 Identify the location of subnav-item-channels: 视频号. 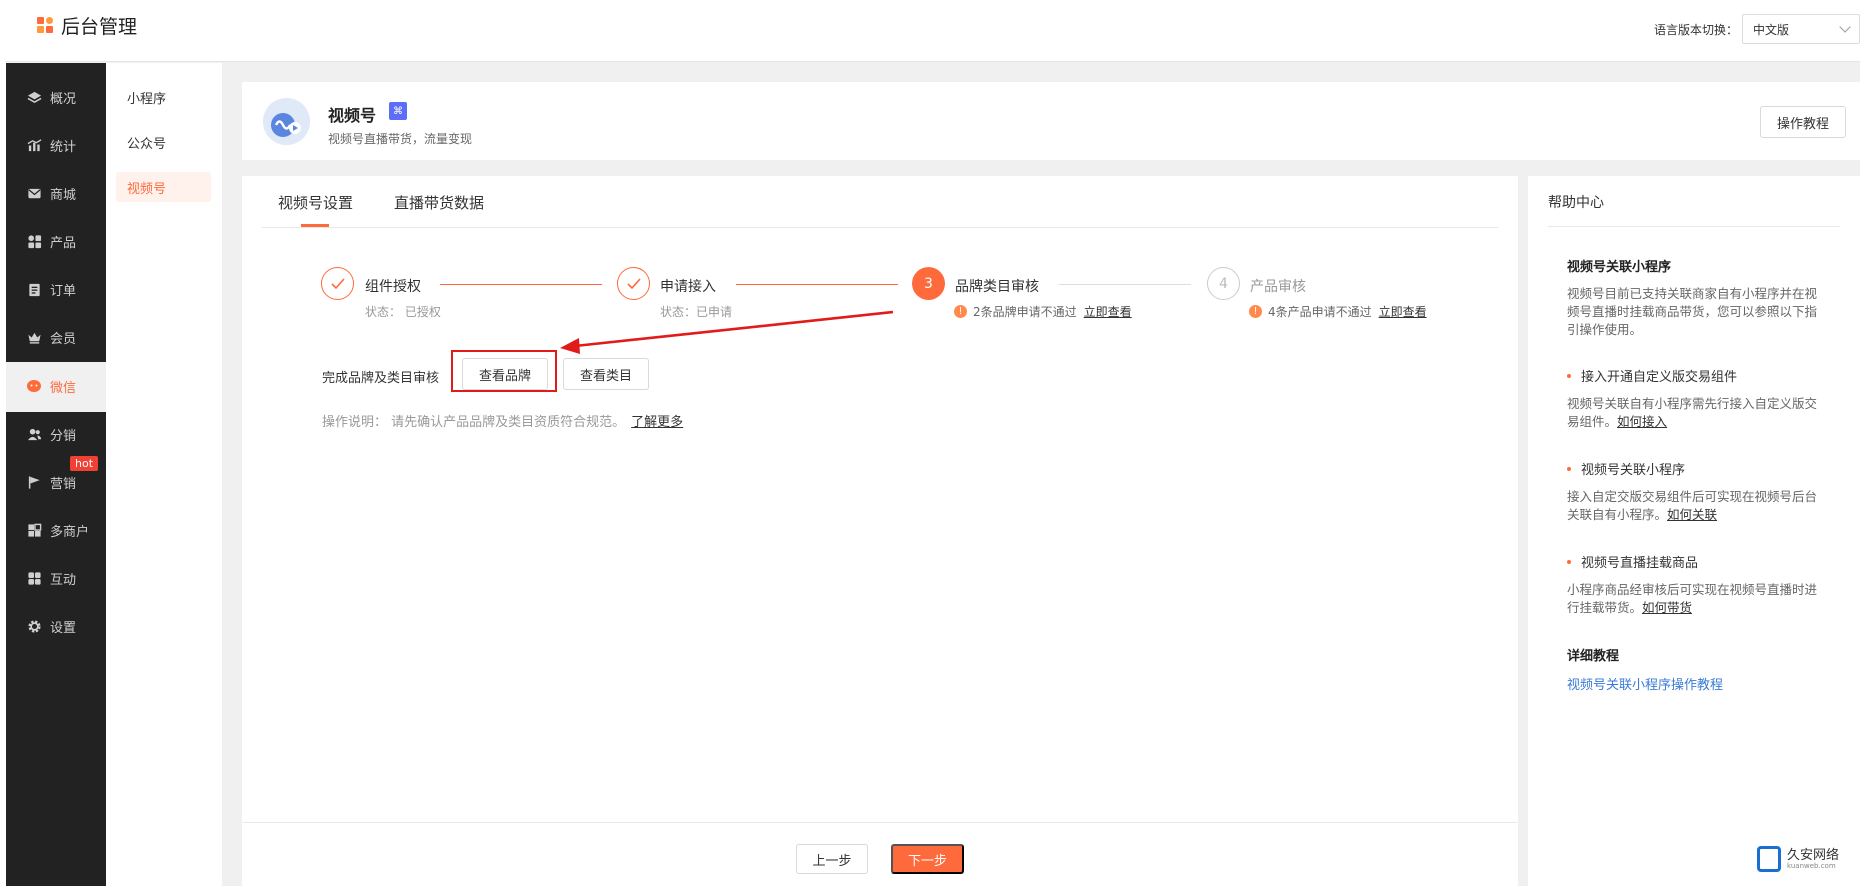
(163, 187).